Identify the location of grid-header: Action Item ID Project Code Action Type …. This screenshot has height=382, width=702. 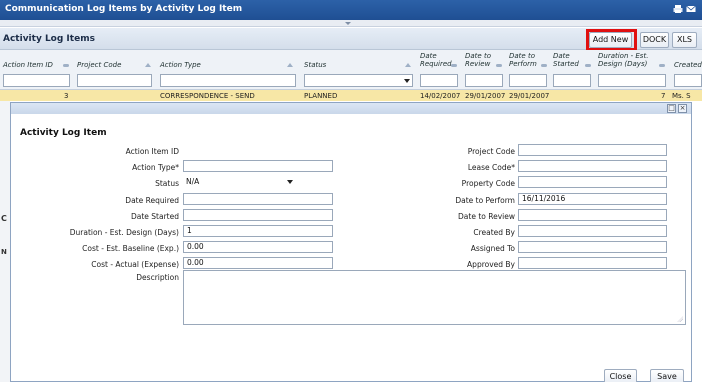
(351, 70).